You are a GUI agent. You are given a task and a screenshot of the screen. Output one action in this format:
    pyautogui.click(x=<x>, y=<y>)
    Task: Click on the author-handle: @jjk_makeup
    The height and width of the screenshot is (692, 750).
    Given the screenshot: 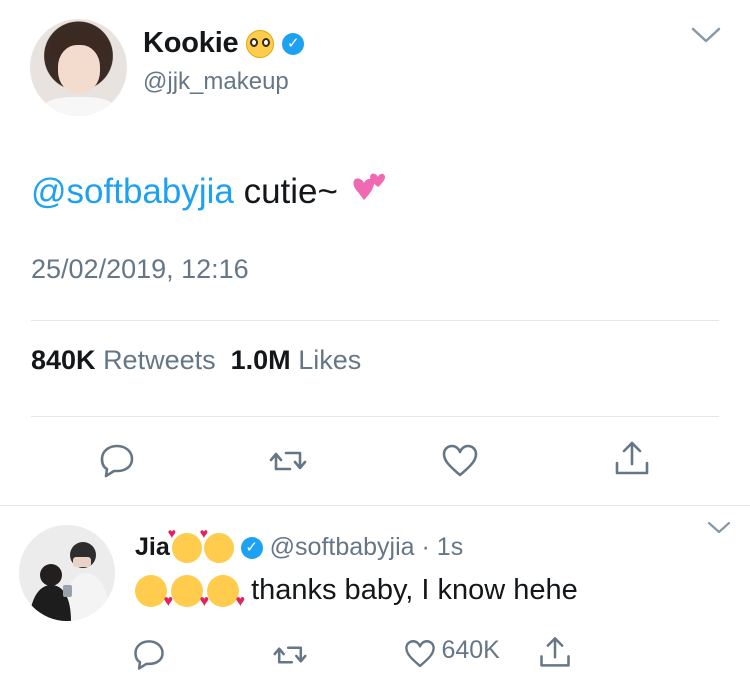 What is the action you would take?
    pyautogui.click(x=216, y=82)
    